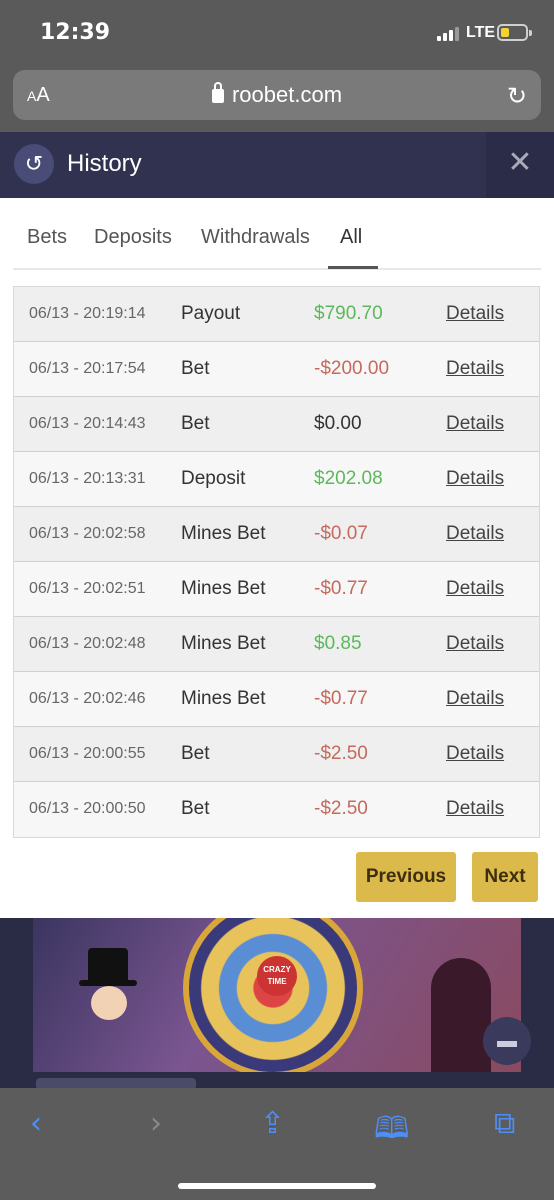  What do you see at coordinates (276, 314) in the screenshot?
I see `table-row: 06/13 - 20:19:14 Payout $790.70 Details` at bounding box center [276, 314].